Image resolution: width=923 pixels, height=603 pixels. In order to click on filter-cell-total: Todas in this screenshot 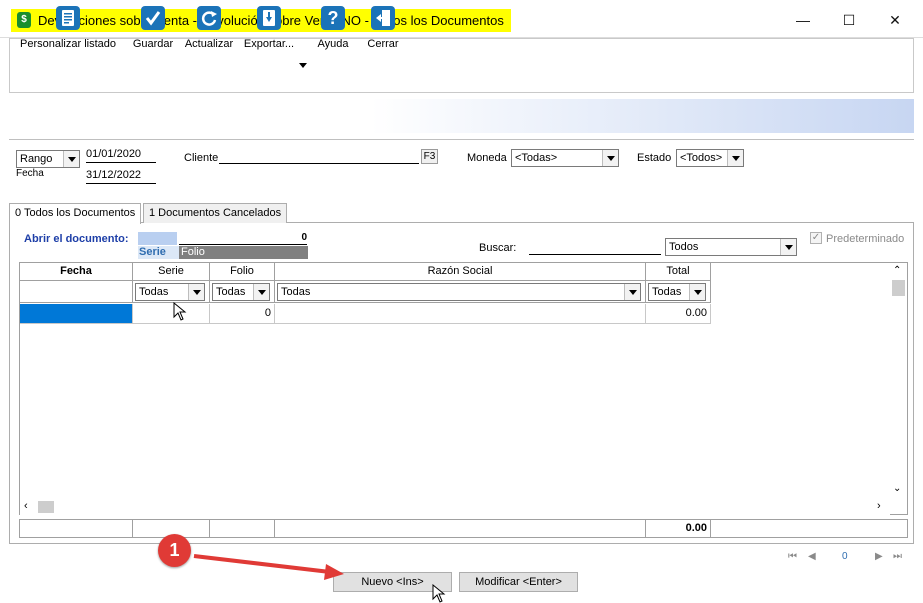, I will do `click(678, 292)`.